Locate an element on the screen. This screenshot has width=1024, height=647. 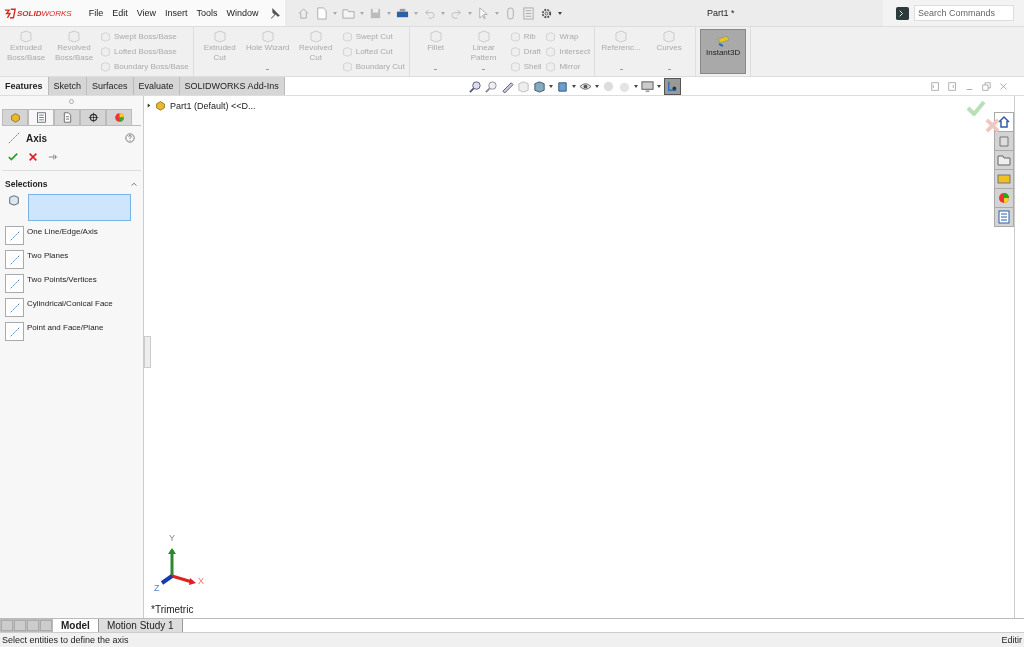
cube-icon is located at coordinates (14, 200).